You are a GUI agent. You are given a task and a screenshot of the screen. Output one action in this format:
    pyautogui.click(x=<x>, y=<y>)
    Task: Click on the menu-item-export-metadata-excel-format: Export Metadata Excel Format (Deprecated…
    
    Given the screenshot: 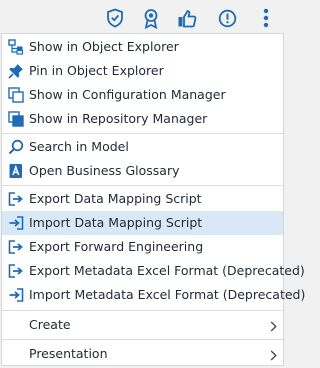 What is the action you would take?
    pyautogui.click(x=153, y=271)
    